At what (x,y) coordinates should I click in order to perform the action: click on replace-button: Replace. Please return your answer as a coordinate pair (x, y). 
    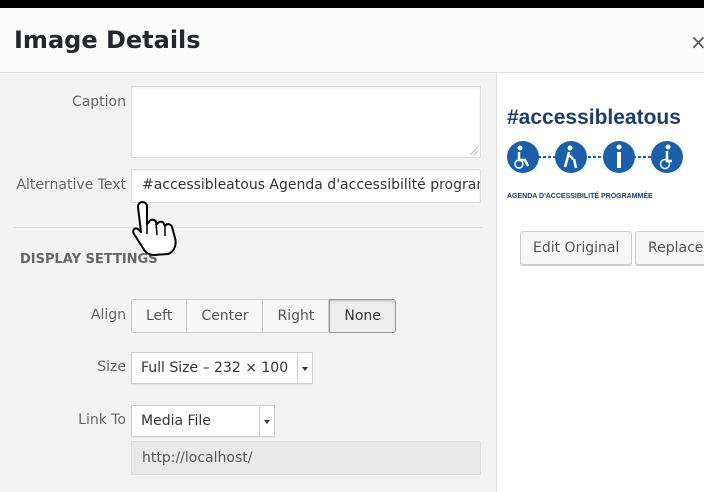
    Looking at the image, I should click on (669, 248).